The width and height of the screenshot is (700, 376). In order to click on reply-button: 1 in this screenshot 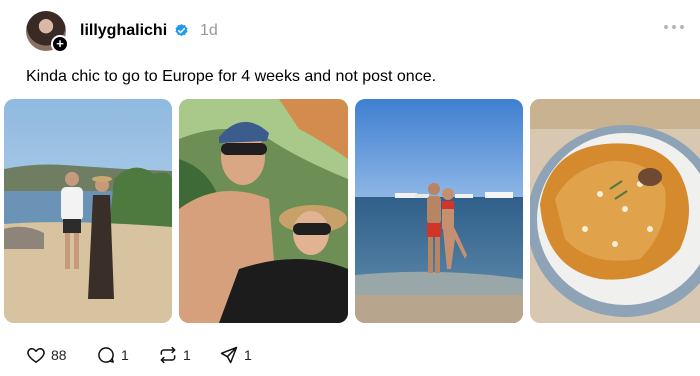, I will do `click(112, 355)`.